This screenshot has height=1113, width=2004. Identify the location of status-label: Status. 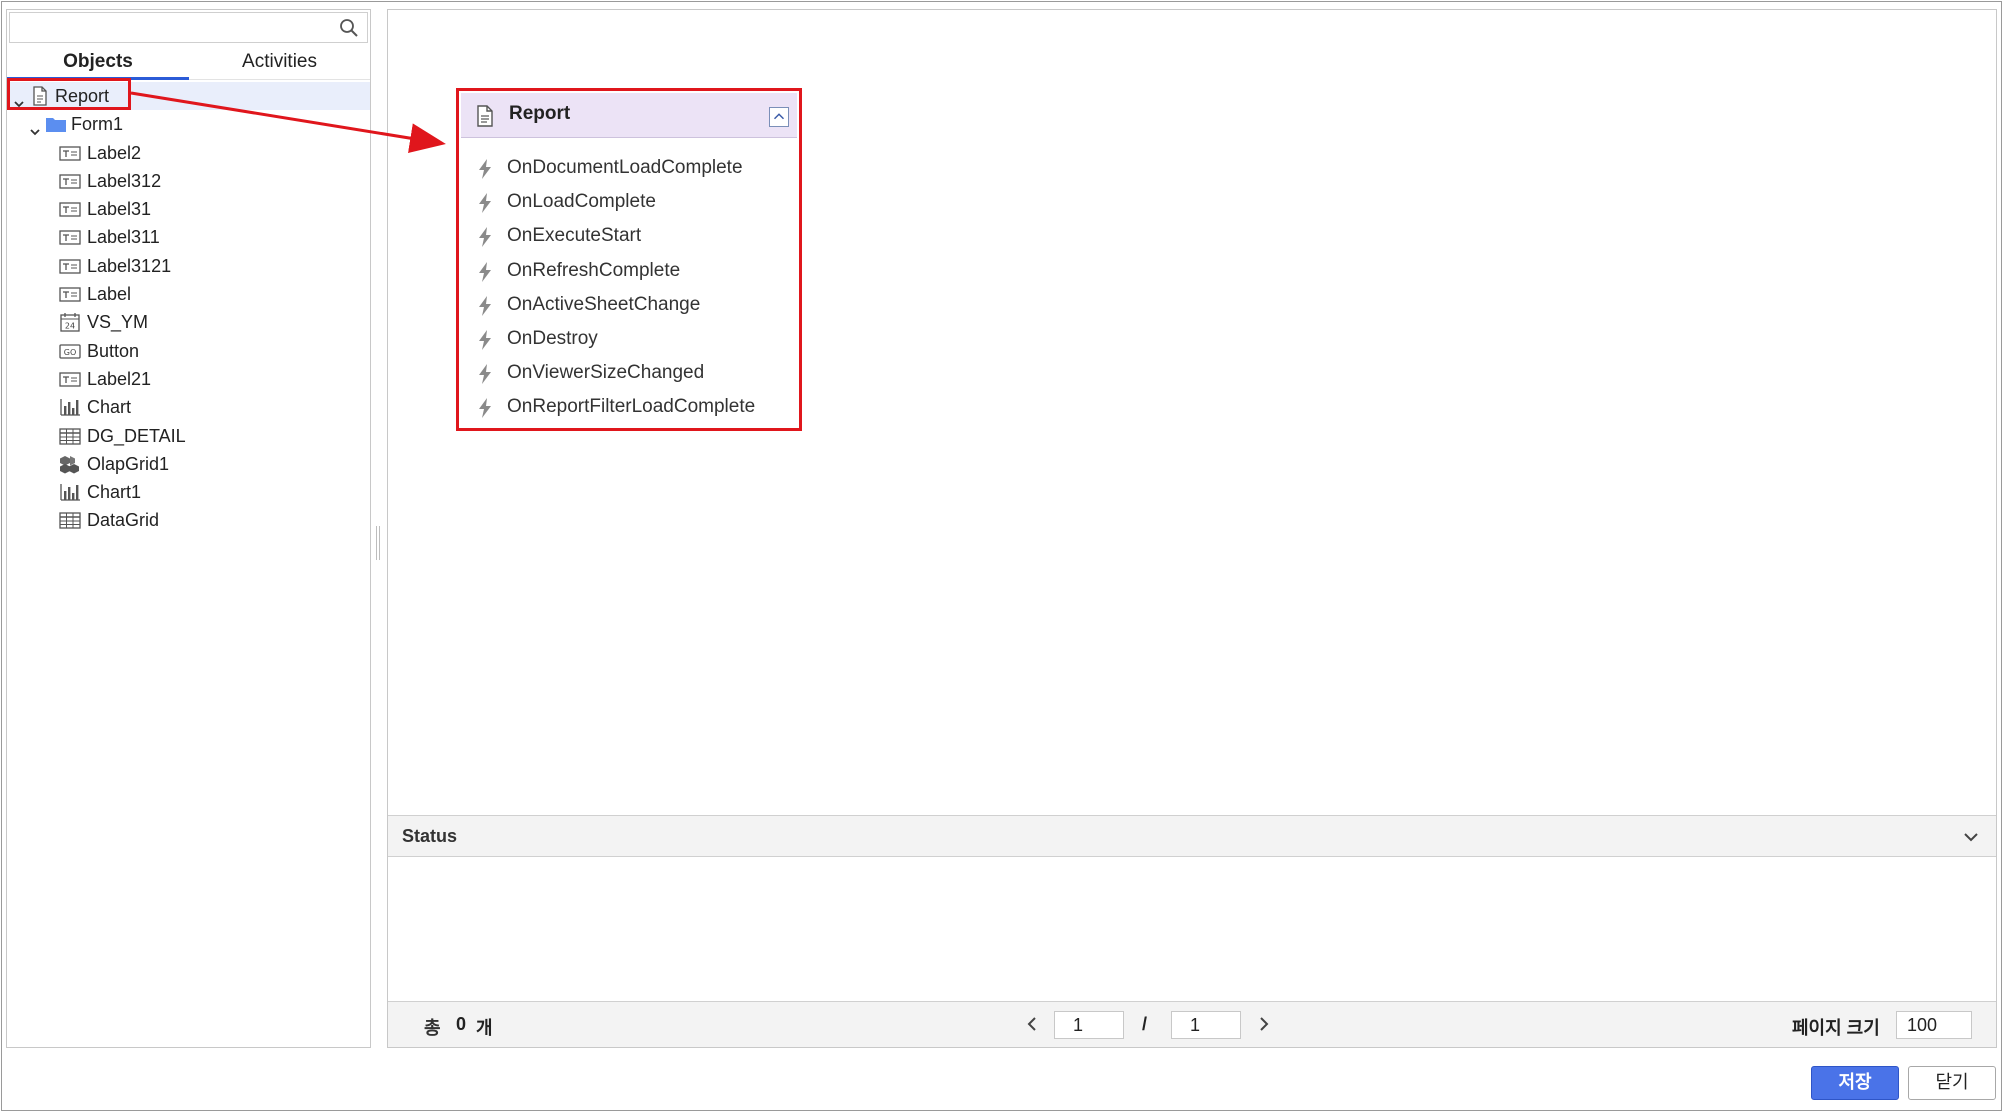
(430, 836).